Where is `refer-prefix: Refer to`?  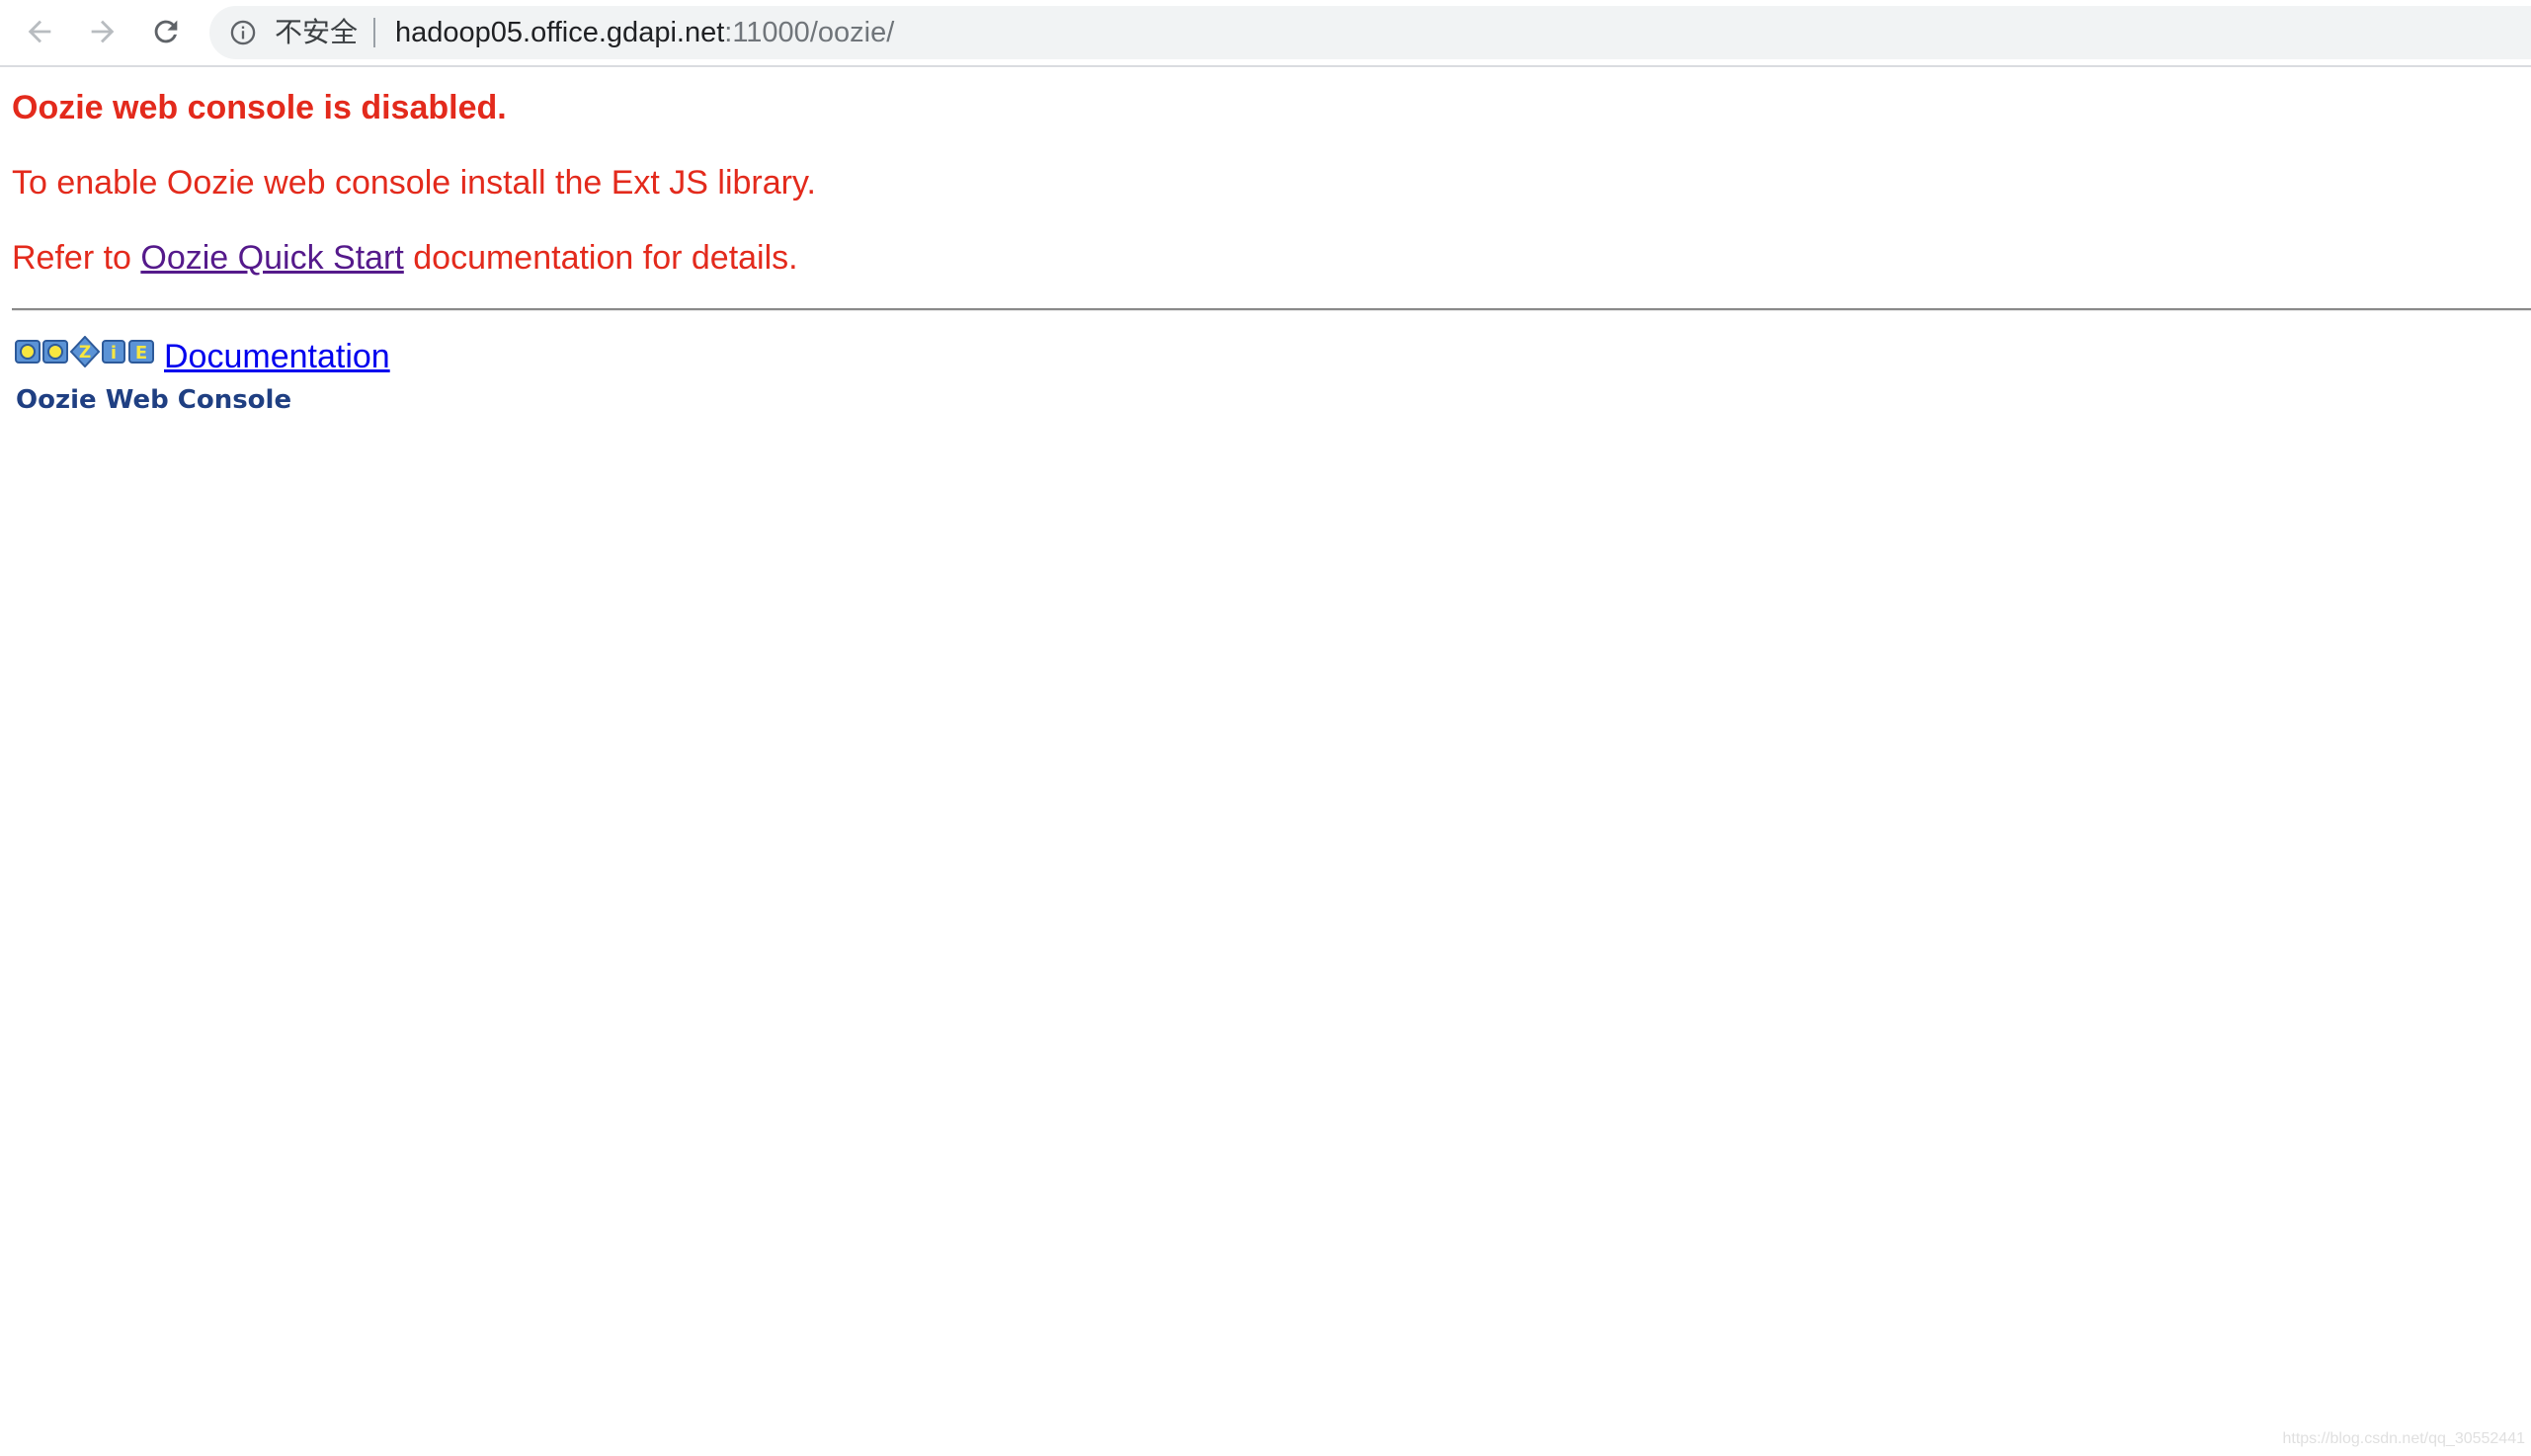
refer-prefix: Refer to is located at coordinates (76, 258).